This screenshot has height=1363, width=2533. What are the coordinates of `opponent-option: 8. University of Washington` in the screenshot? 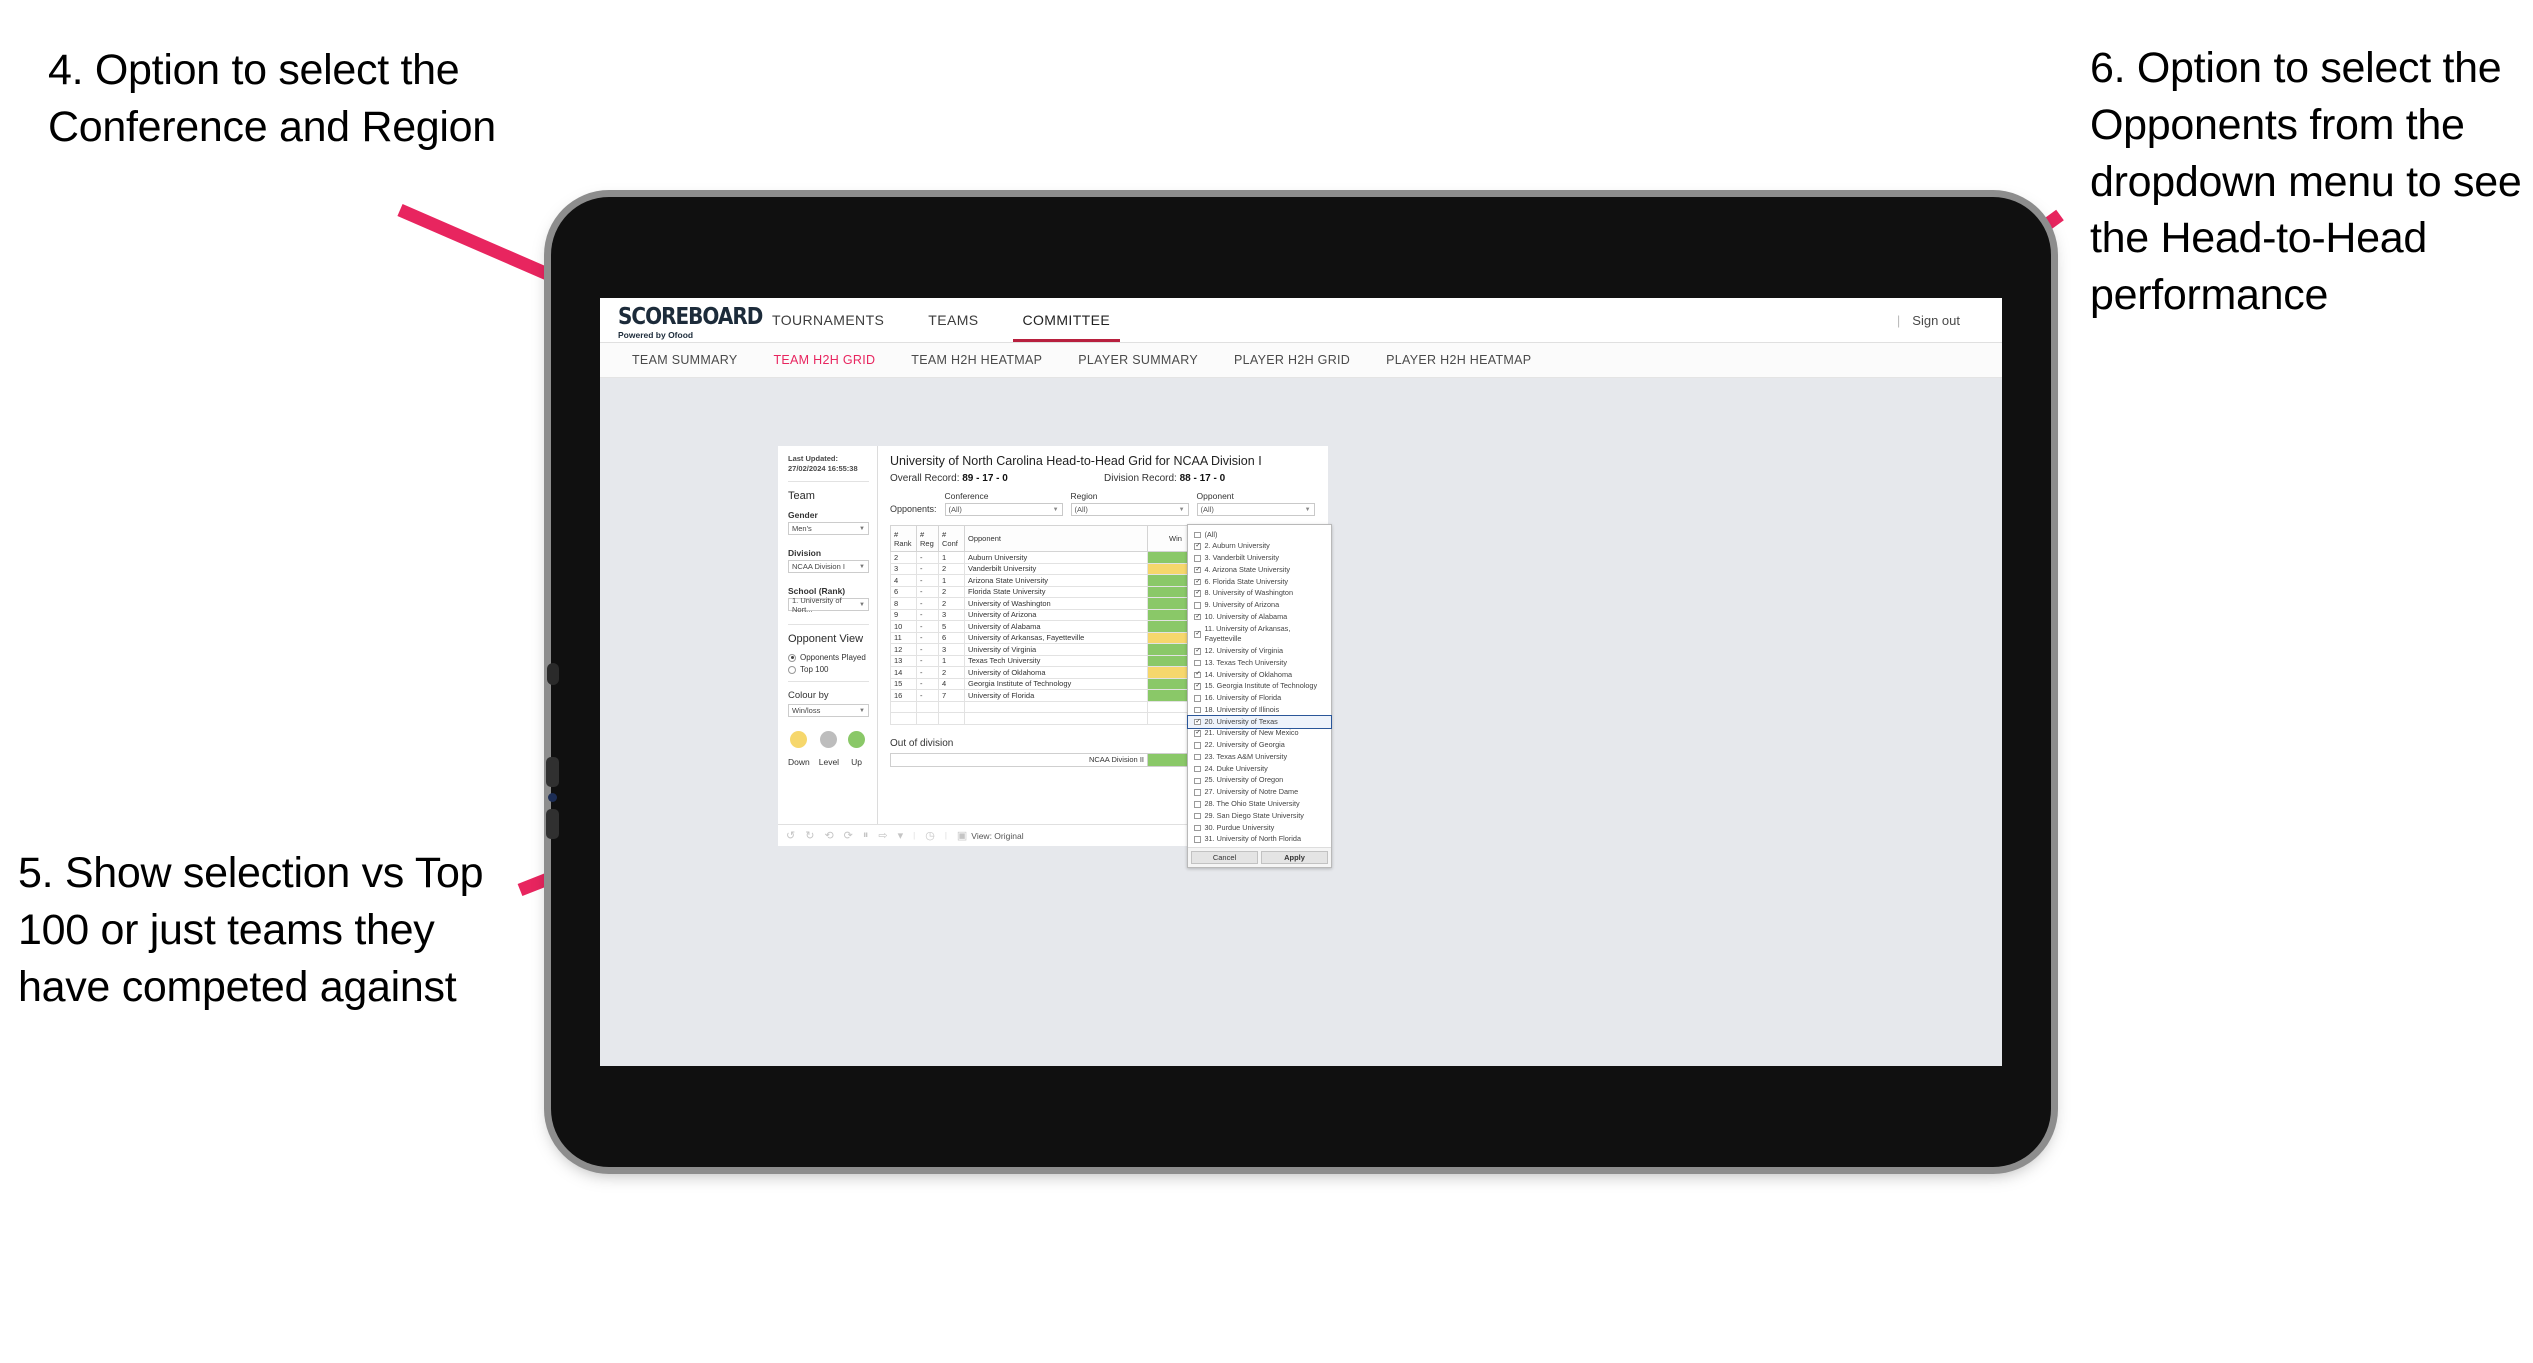 It's located at (1259, 594).